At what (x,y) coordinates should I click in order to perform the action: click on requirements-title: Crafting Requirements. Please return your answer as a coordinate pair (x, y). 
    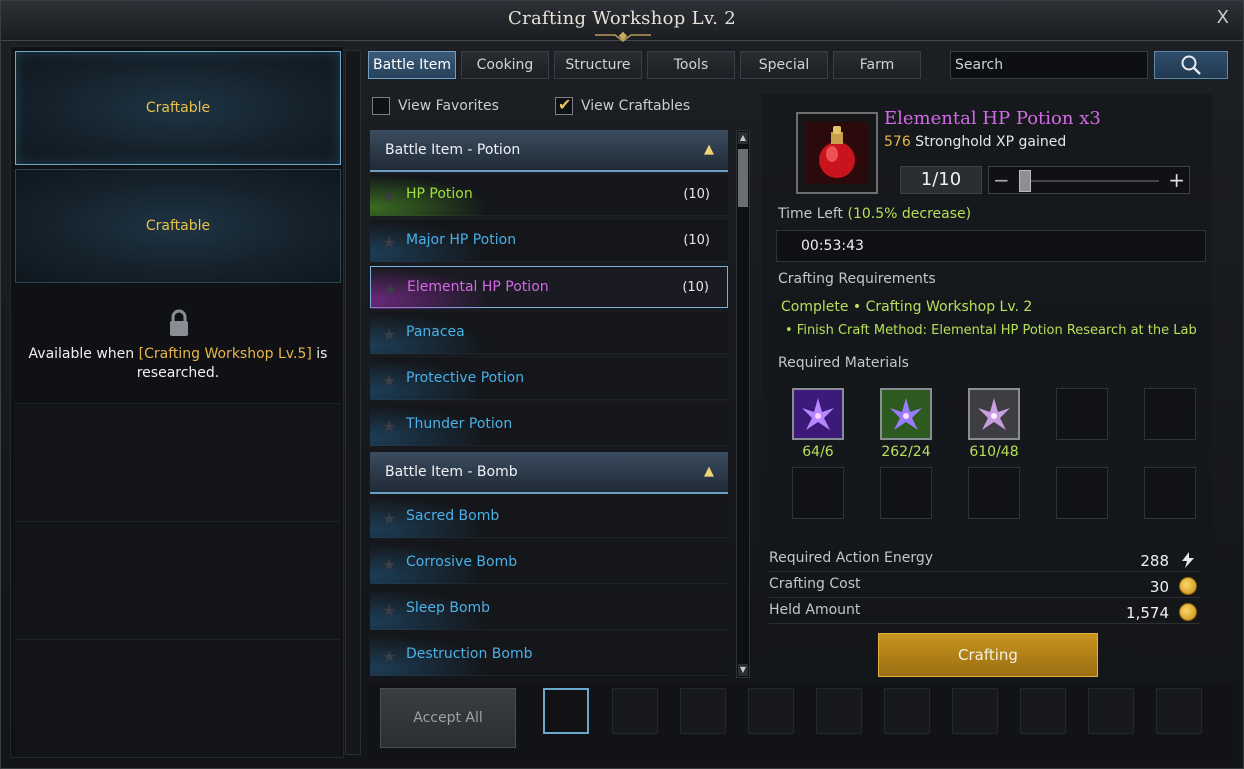
    Looking at the image, I should click on (857, 279).